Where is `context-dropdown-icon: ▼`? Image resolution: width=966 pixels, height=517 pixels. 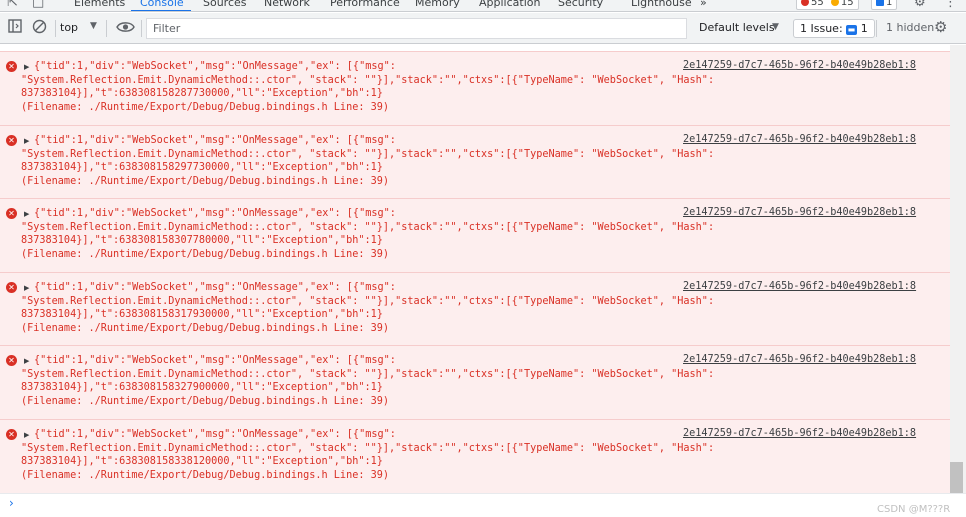
context-dropdown-icon: ▼ is located at coordinates (93, 26).